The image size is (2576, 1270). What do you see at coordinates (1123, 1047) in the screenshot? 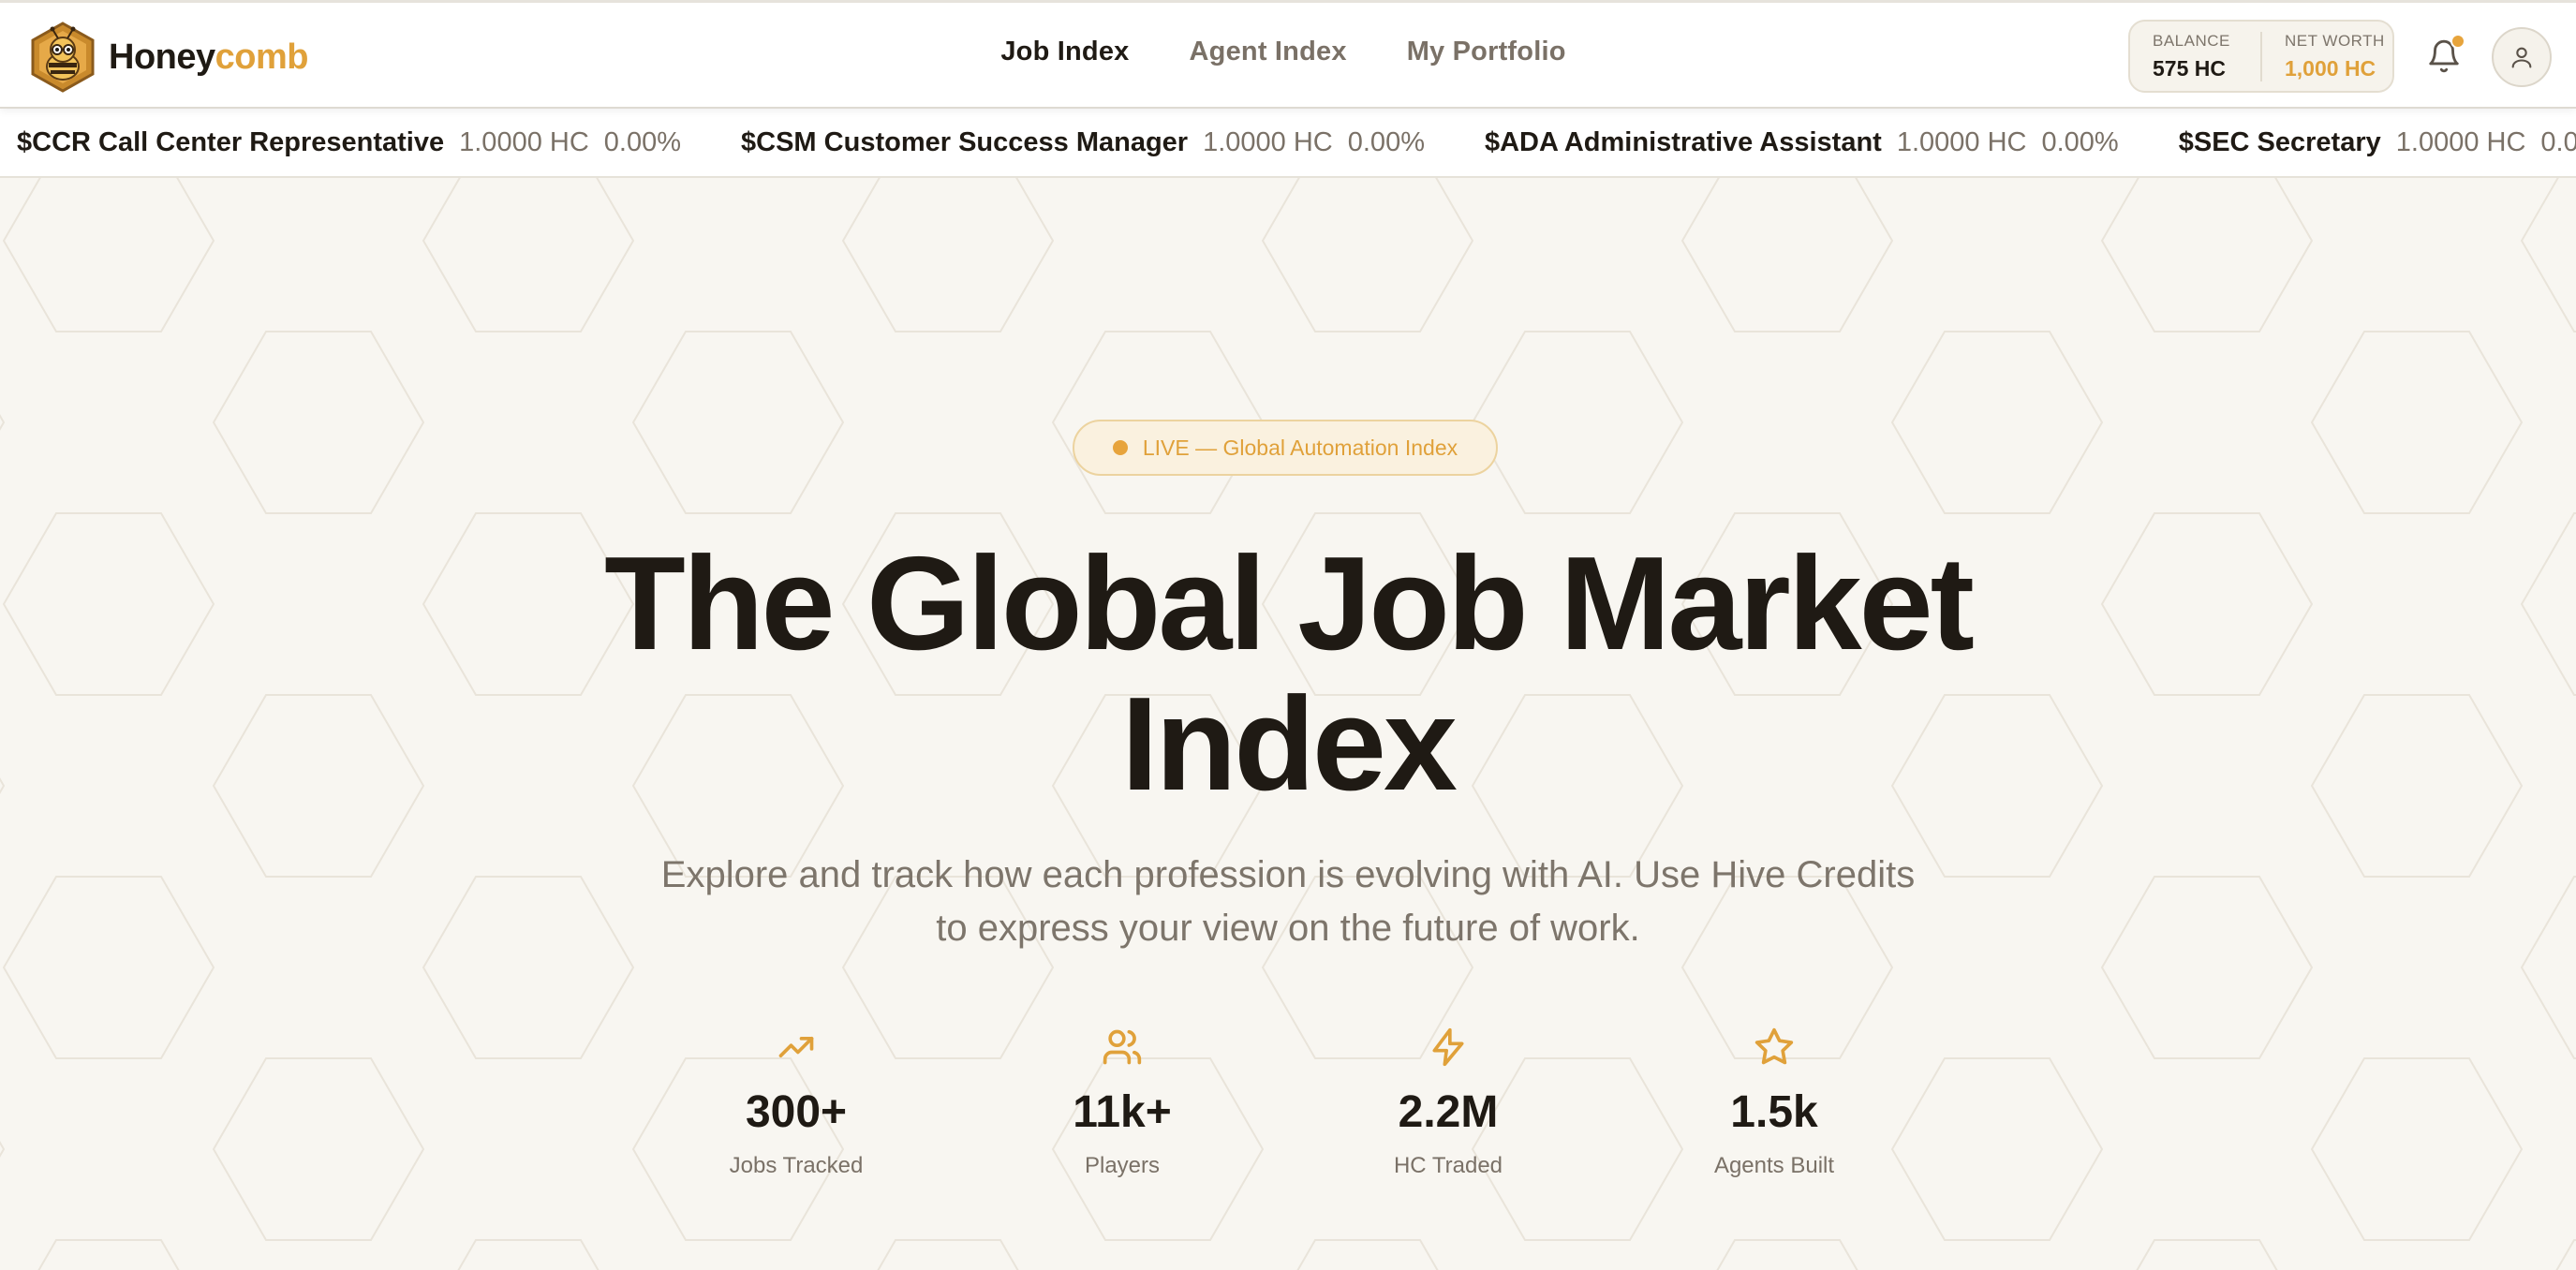
I see `users-icon` at bounding box center [1123, 1047].